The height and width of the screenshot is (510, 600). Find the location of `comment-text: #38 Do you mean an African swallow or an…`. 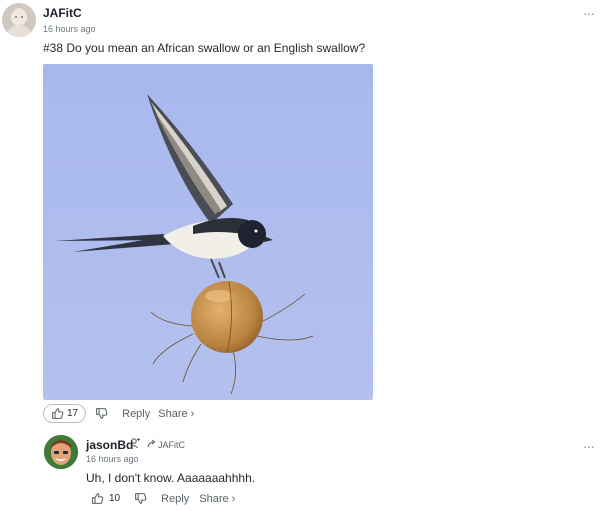

comment-text: #38 Do you mean an African swallow or an… is located at coordinates (204, 48).